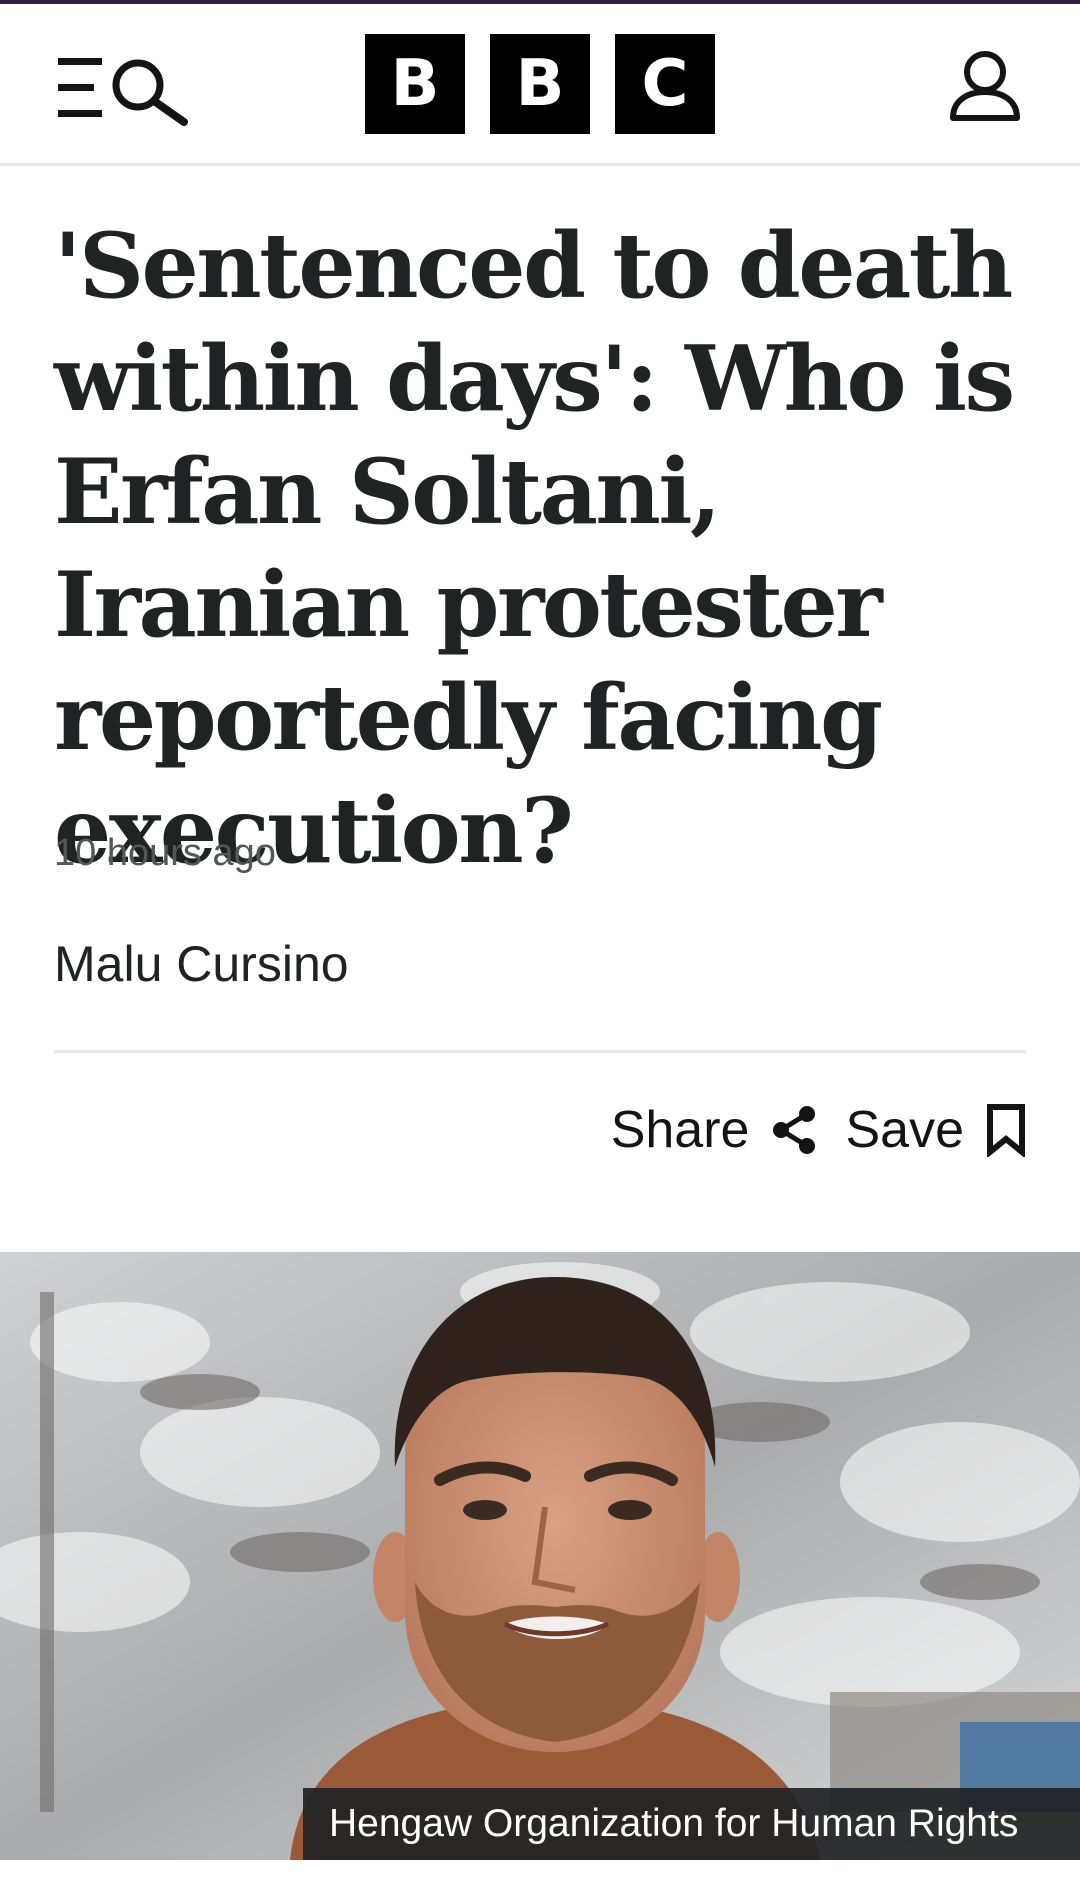 This screenshot has width=1080, height=1897. I want to click on share-label: Share, so click(680, 1130).